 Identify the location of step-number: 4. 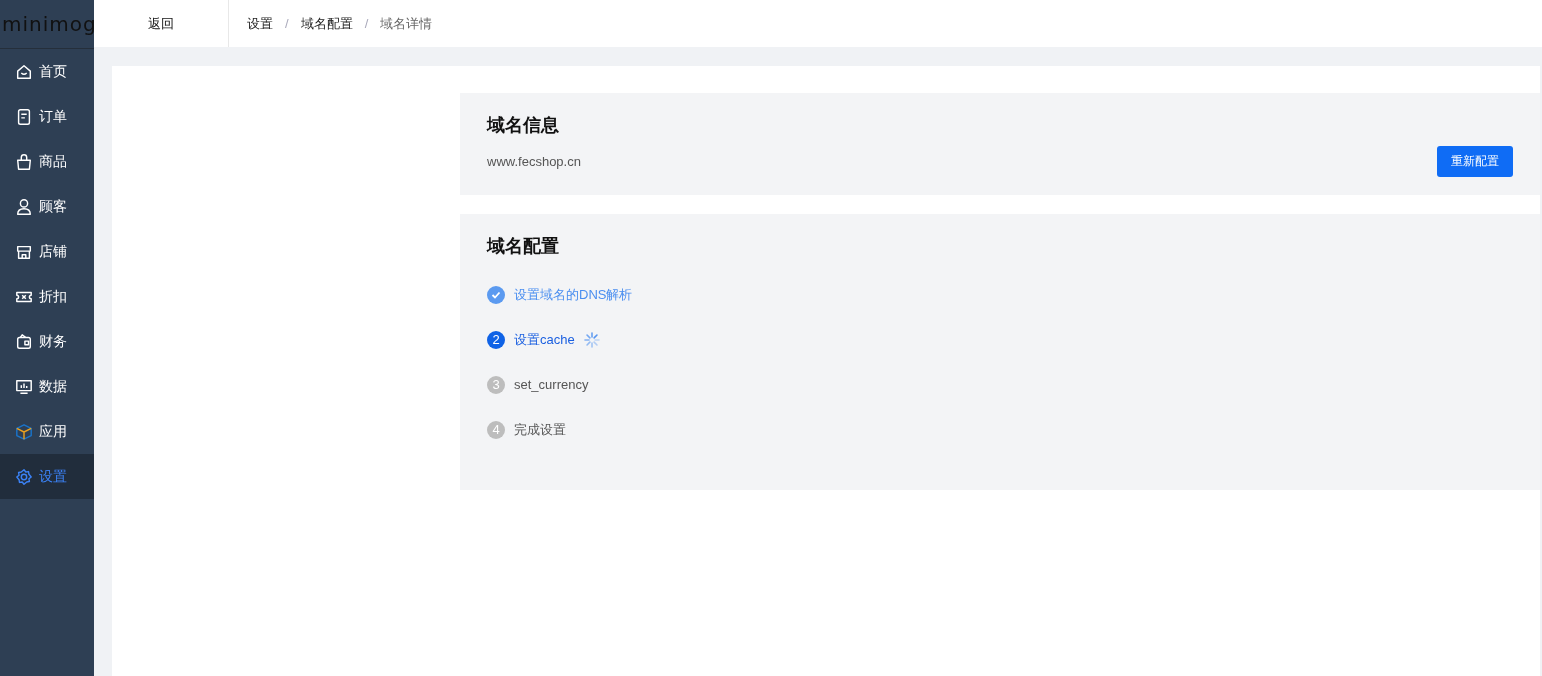
(496, 429).